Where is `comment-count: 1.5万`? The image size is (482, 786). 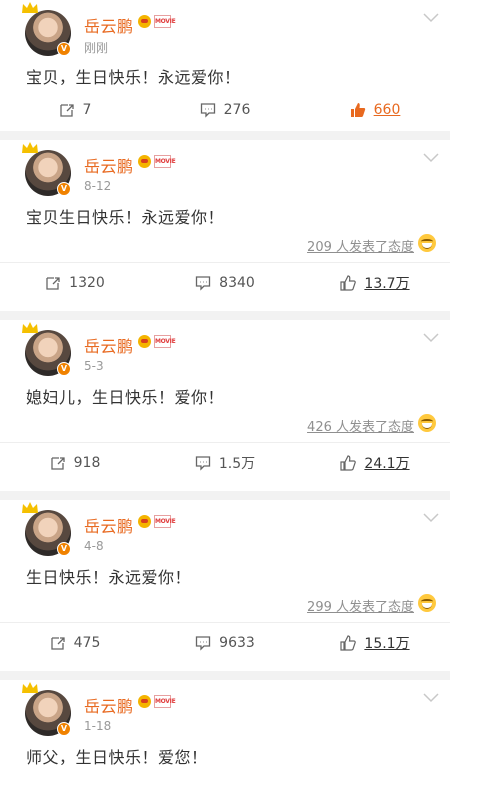 comment-count: 1.5万 is located at coordinates (237, 463).